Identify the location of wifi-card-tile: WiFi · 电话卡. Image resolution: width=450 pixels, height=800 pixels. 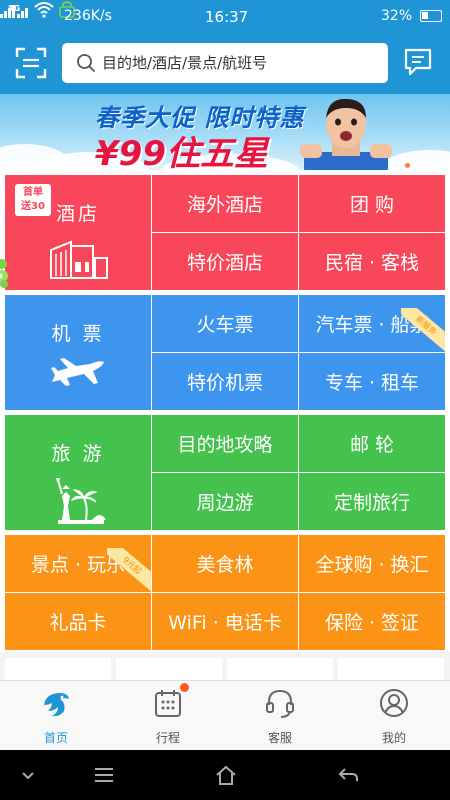
(225, 621).